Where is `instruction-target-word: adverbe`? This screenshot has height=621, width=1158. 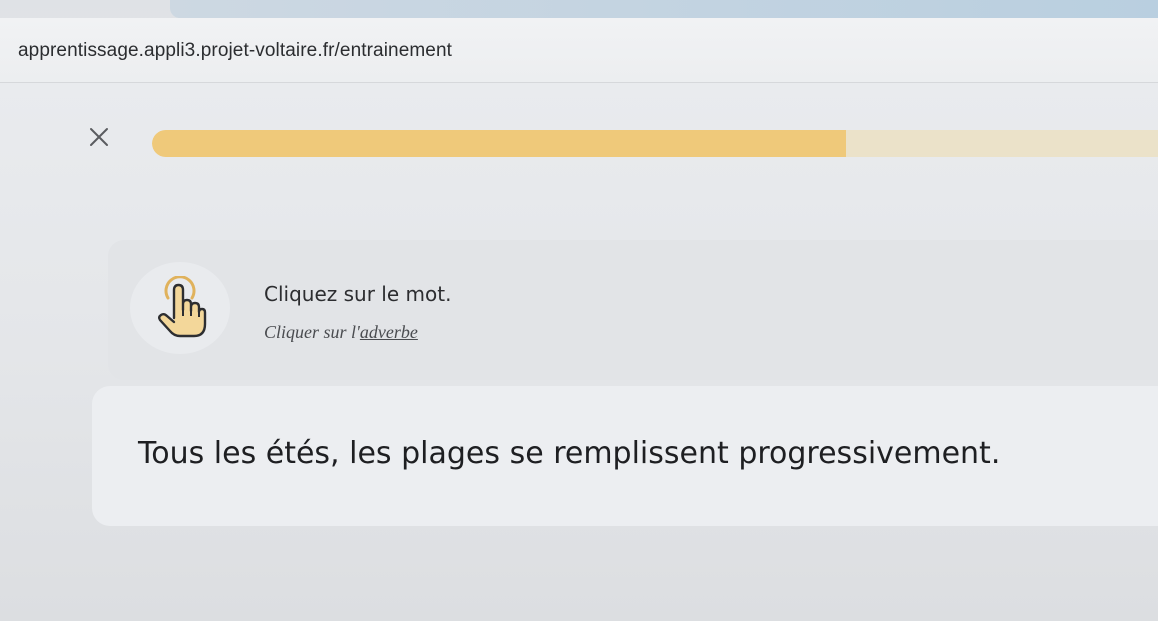 instruction-target-word: adverbe is located at coordinates (388, 332).